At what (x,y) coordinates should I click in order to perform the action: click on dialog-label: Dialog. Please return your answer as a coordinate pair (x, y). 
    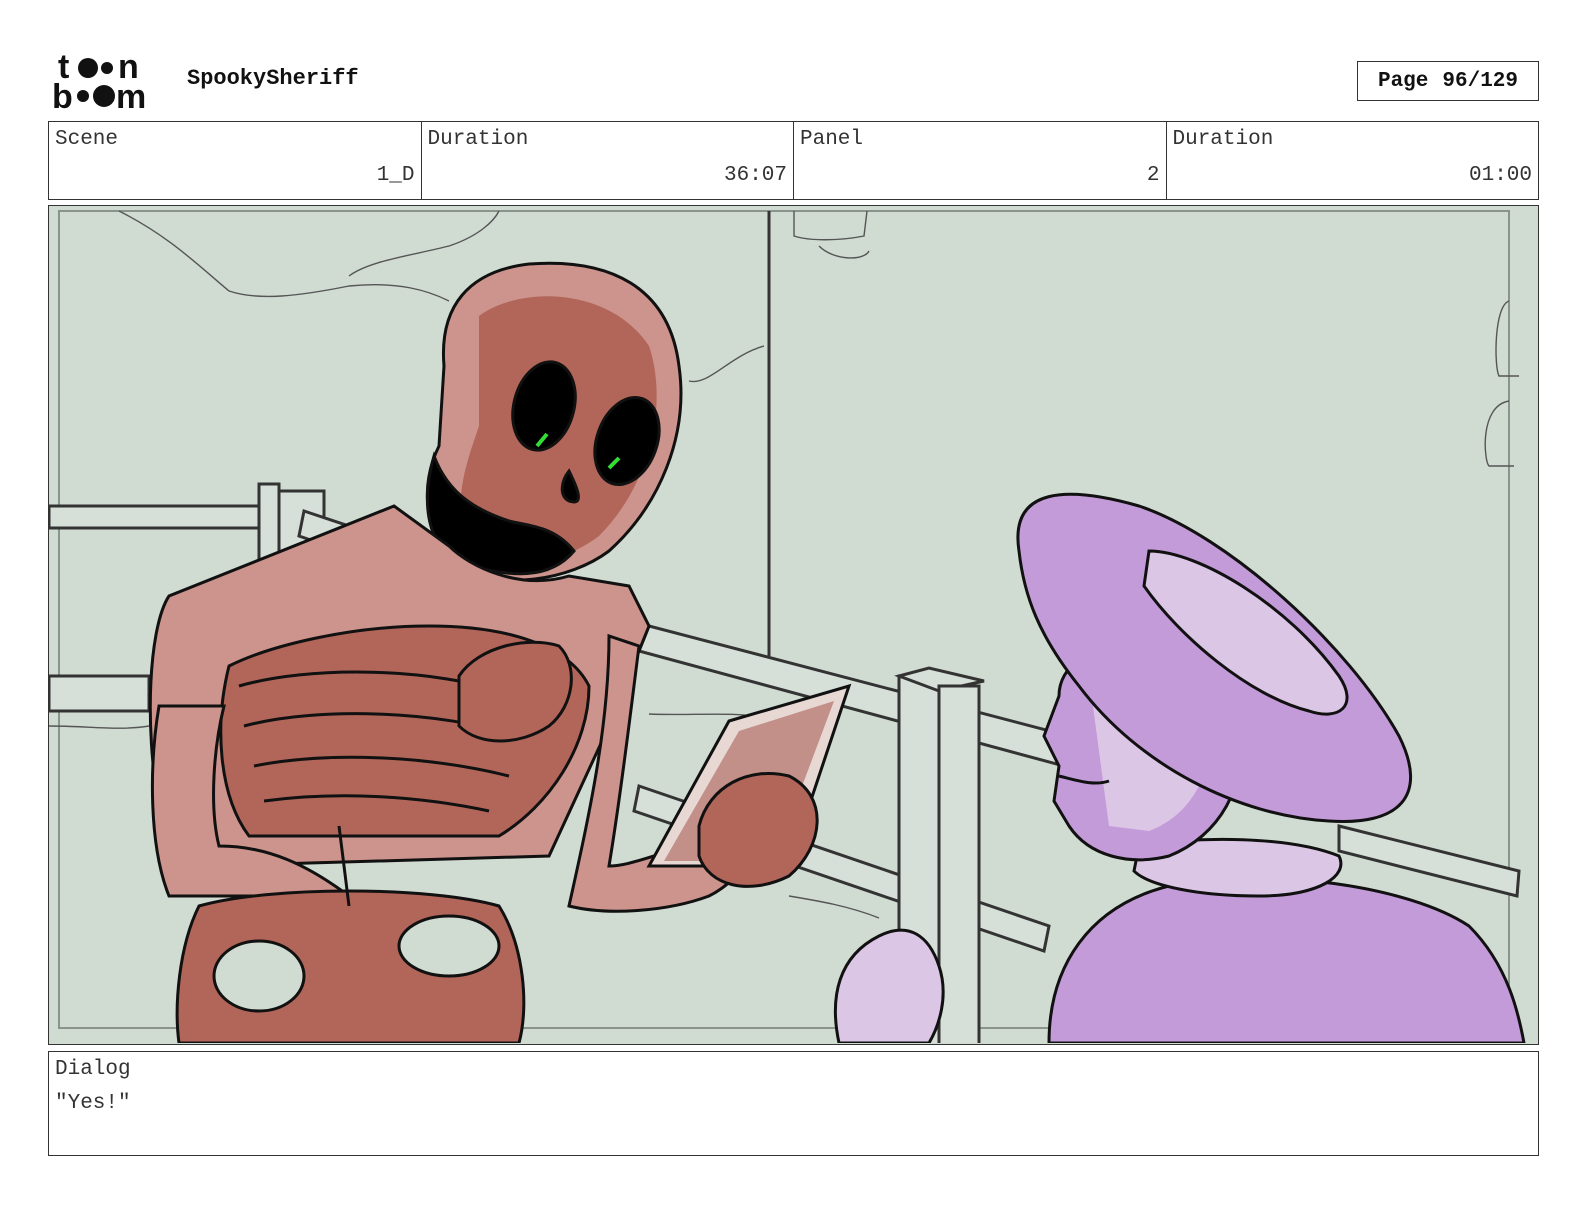
    Looking at the image, I should click on (93, 1069).